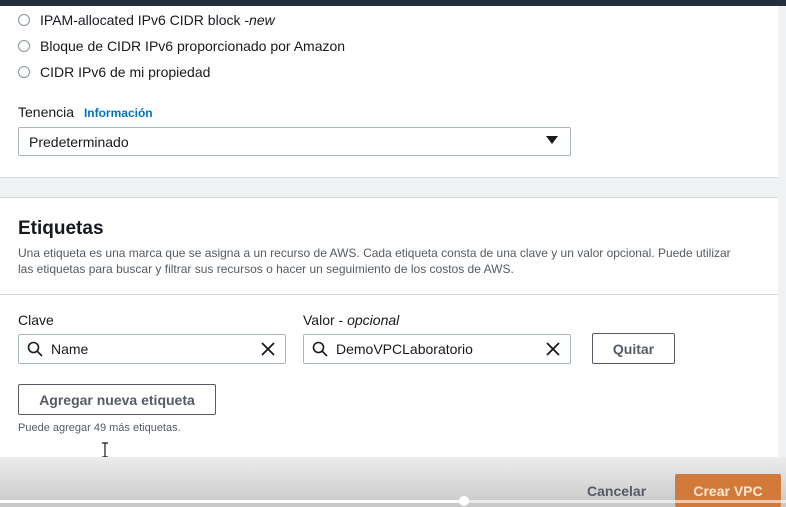  What do you see at coordinates (373, 320) in the screenshot?
I see `optional-text: opcional` at bounding box center [373, 320].